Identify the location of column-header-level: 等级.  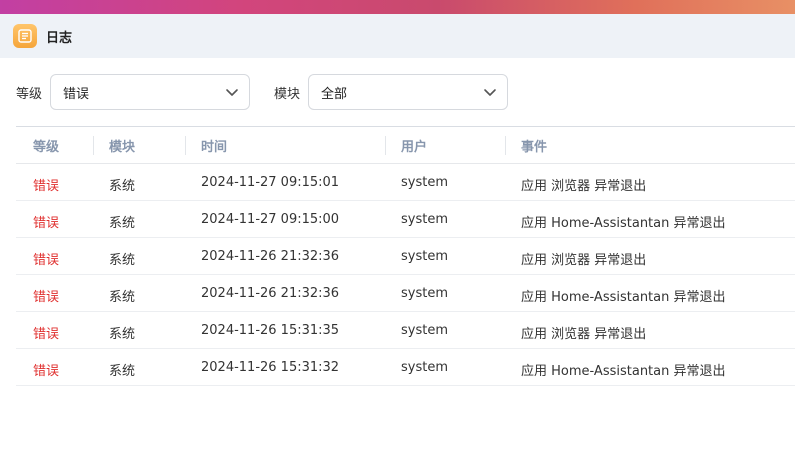
(46, 145).